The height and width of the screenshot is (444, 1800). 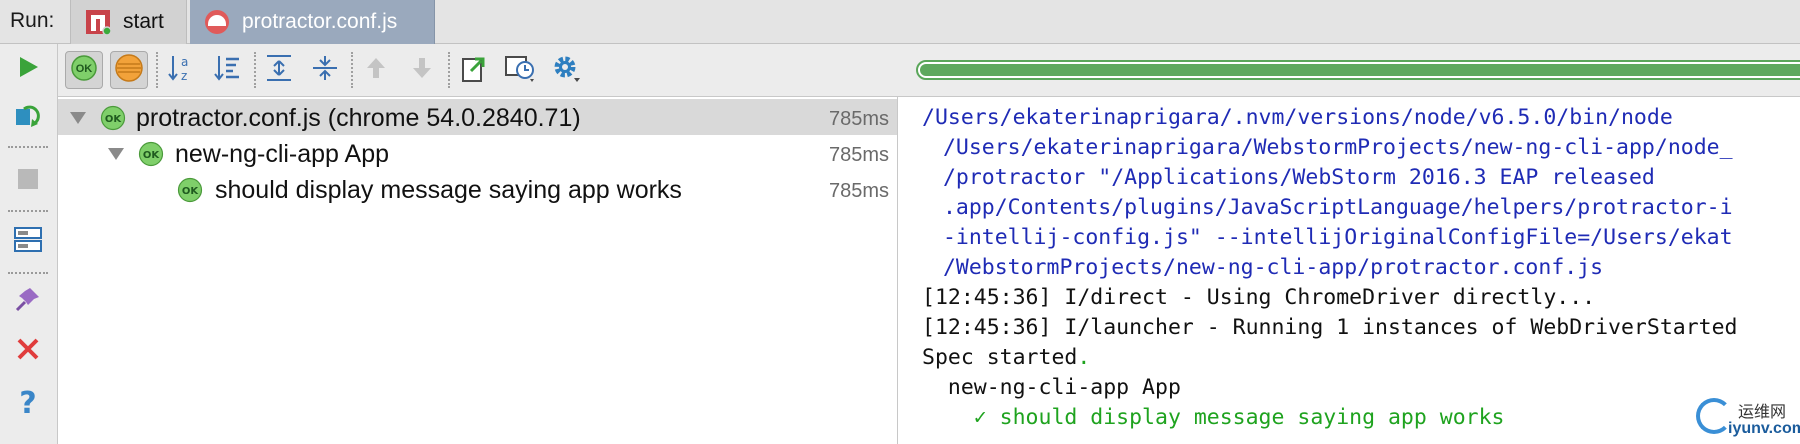 I want to click on help-icon: ?, so click(x=28, y=403).